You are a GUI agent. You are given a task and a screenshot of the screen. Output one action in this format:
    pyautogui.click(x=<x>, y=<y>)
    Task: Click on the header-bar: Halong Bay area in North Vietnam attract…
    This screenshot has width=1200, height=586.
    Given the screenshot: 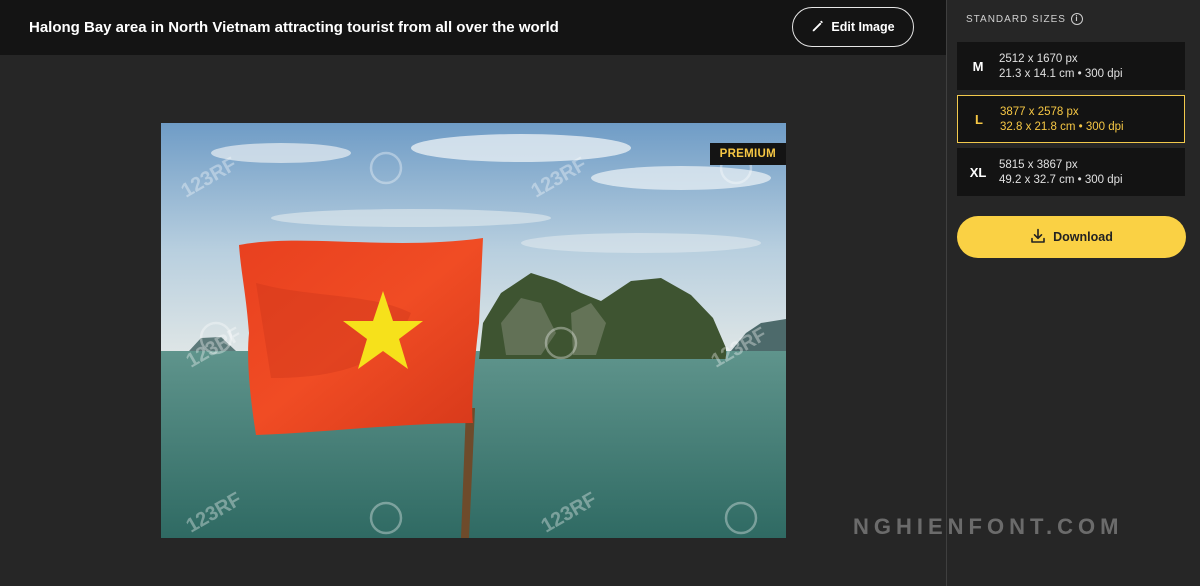 What is the action you would take?
    pyautogui.click(x=473, y=27)
    